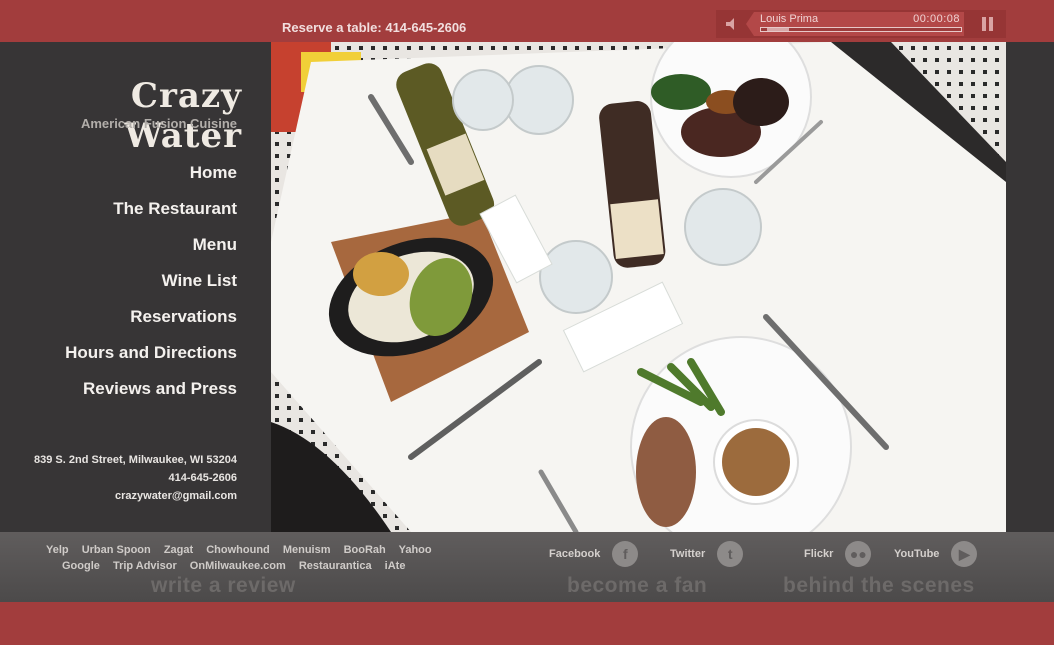  Describe the element at coordinates (151, 360) in the screenshot. I see `nav-hours-and-directions: Hours and Directions` at that location.